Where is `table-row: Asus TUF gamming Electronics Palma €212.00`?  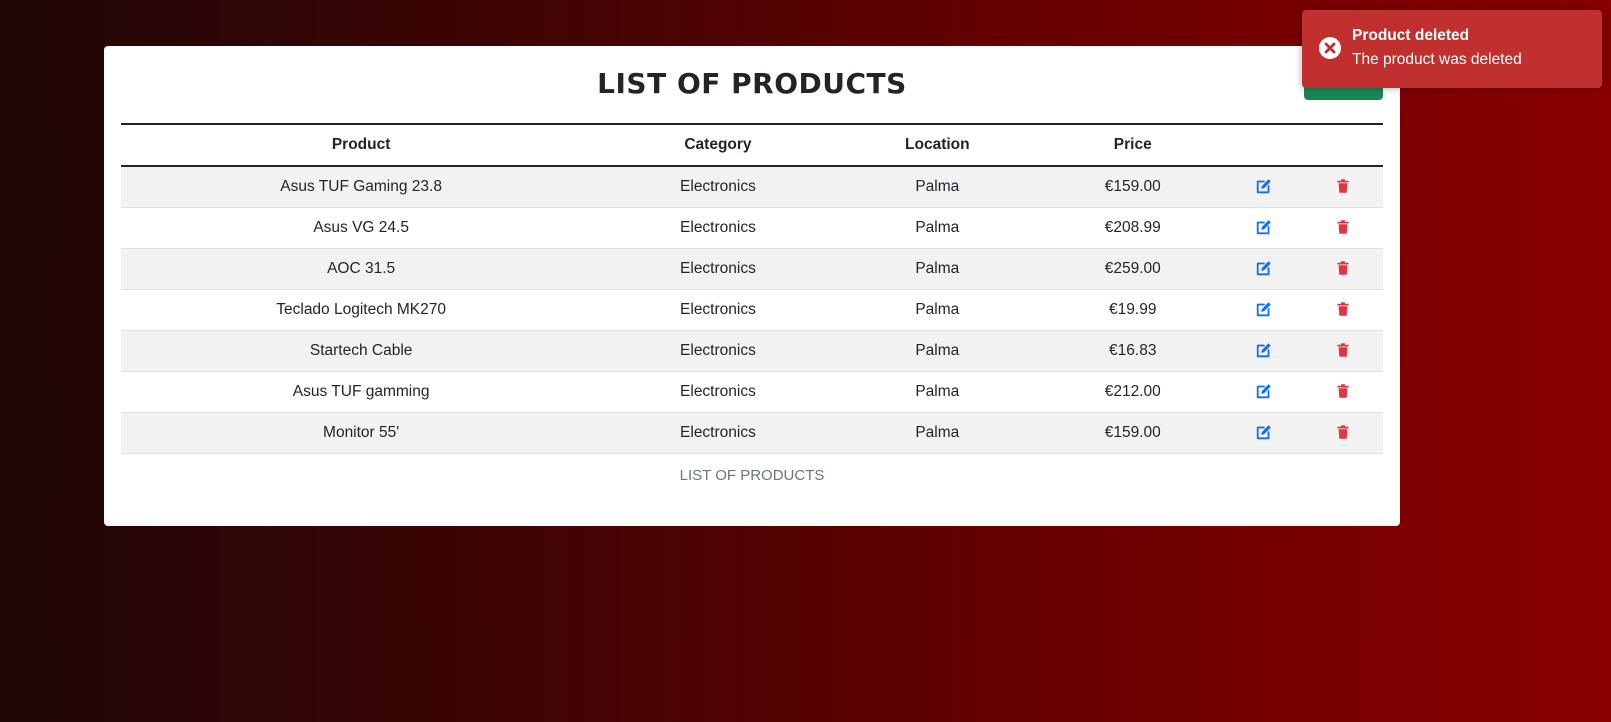 table-row: Asus TUF gamming Electronics Palma €212.00 is located at coordinates (752, 392).